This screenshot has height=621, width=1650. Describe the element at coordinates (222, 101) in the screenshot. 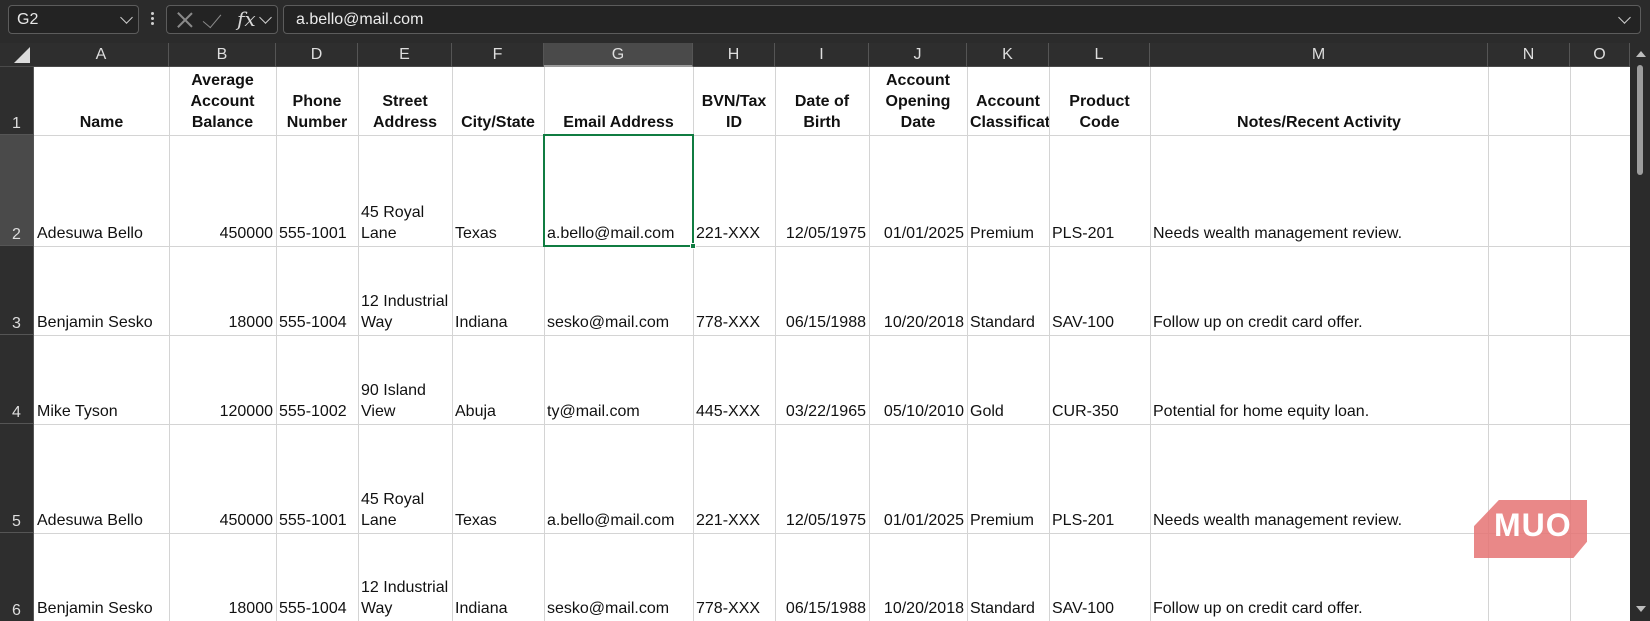

I see `header-cell-balance: Average Account Balance` at that location.